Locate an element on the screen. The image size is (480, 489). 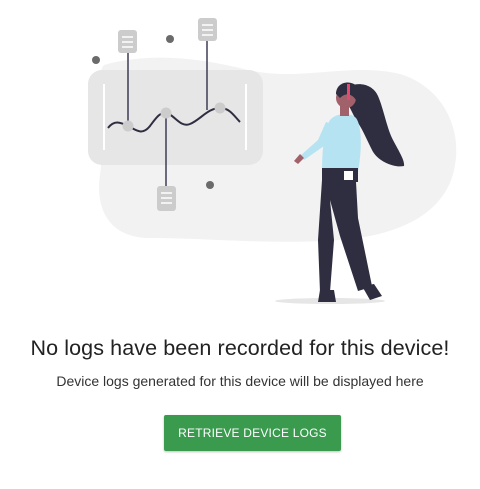
retrieve-device-logs-button: RETRIEVE DEVICE LOGS is located at coordinates (252, 433).